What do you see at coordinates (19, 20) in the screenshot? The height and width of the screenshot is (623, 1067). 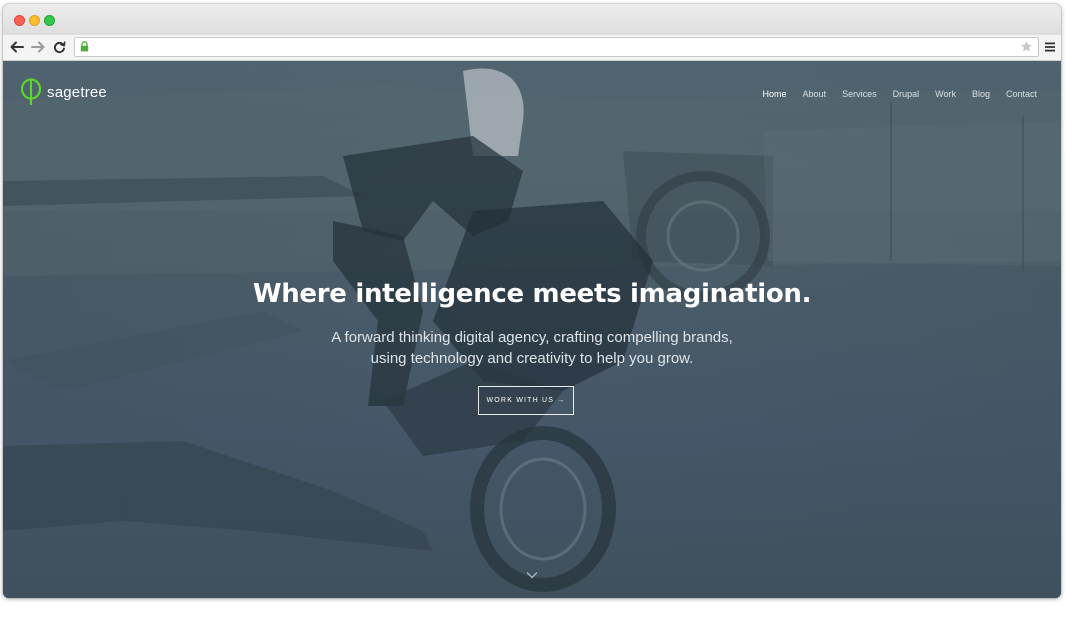 I see `close-window-button` at bounding box center [19, 20].